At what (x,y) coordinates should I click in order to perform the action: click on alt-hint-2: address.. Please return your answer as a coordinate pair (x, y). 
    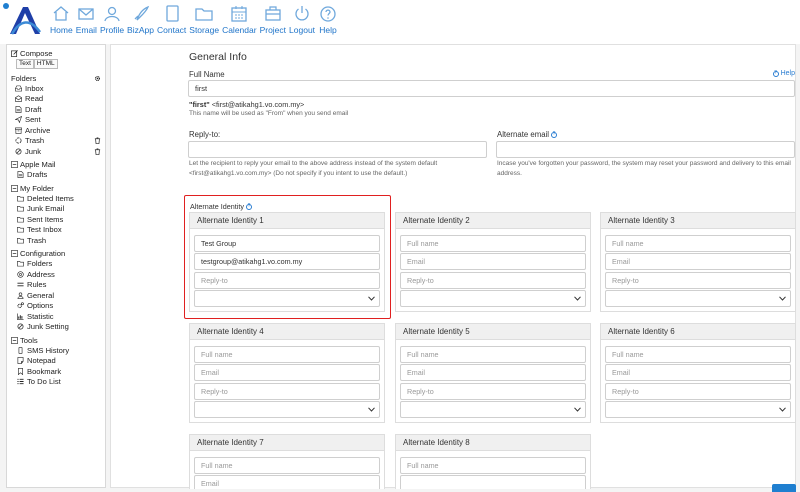
    Looking at the image, I should click on (509, 173).